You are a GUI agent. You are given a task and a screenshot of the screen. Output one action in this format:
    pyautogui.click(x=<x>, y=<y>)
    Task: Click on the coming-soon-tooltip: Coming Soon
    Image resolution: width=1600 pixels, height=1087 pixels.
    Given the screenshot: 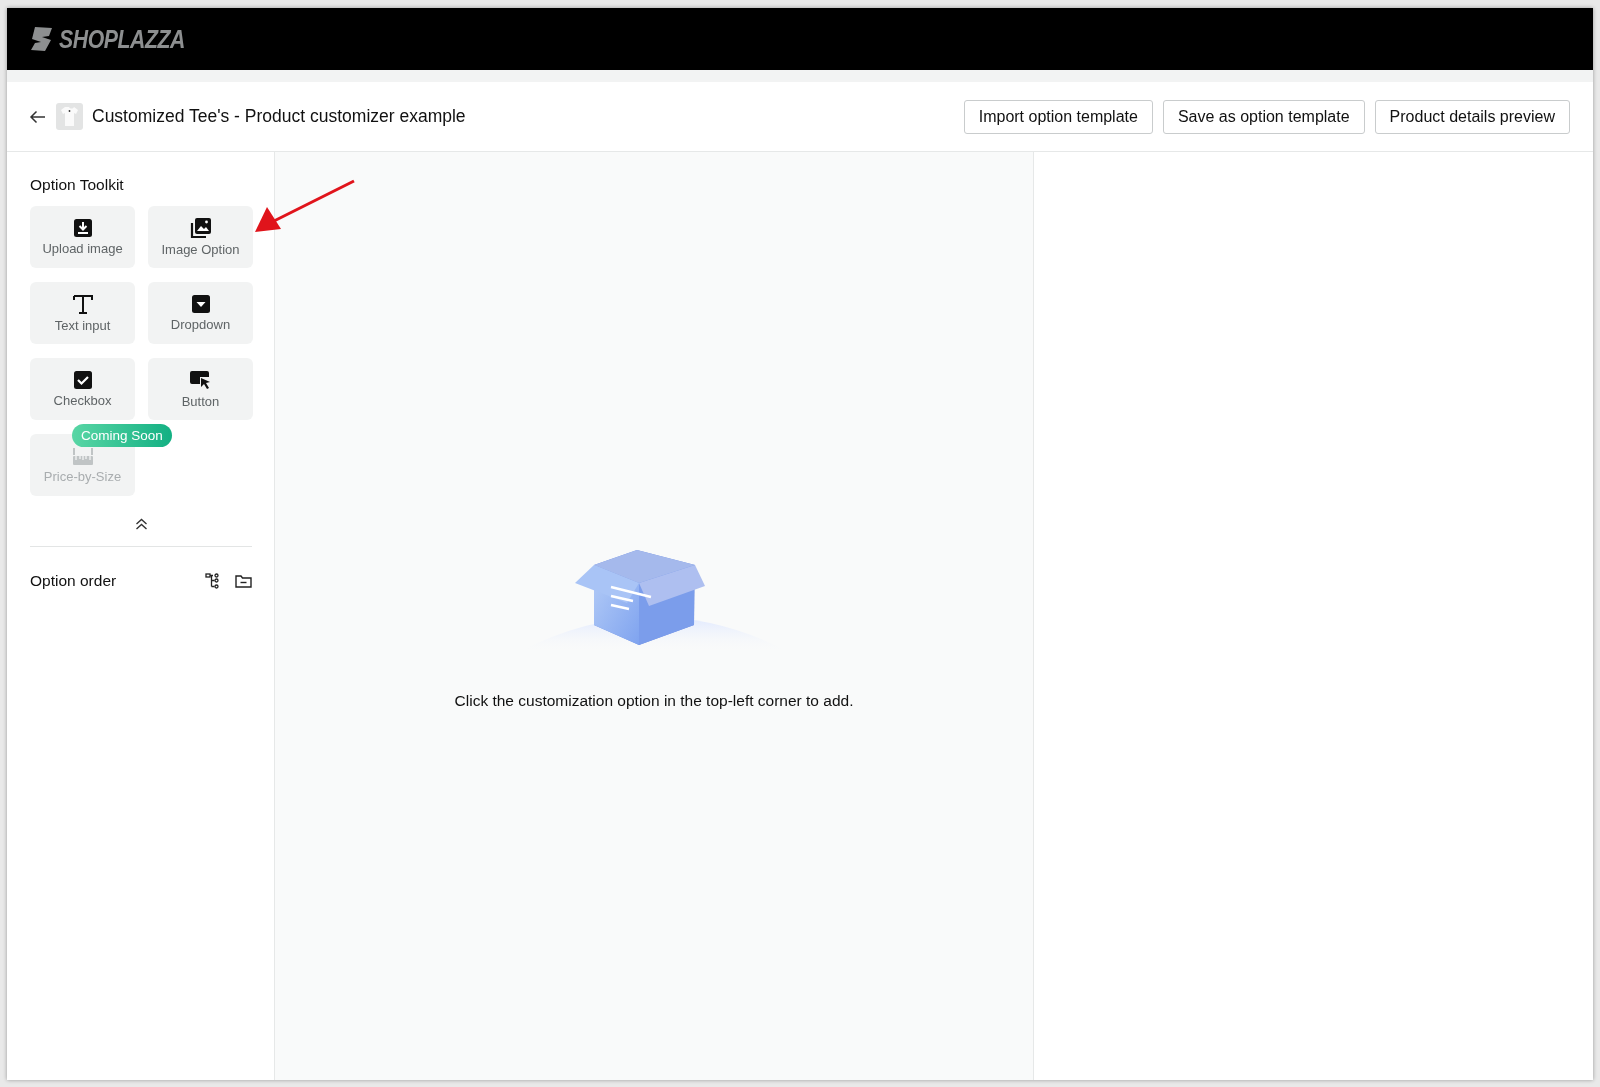 What is the action you would take?
    pyautogui.click(x=122, y=435)
    